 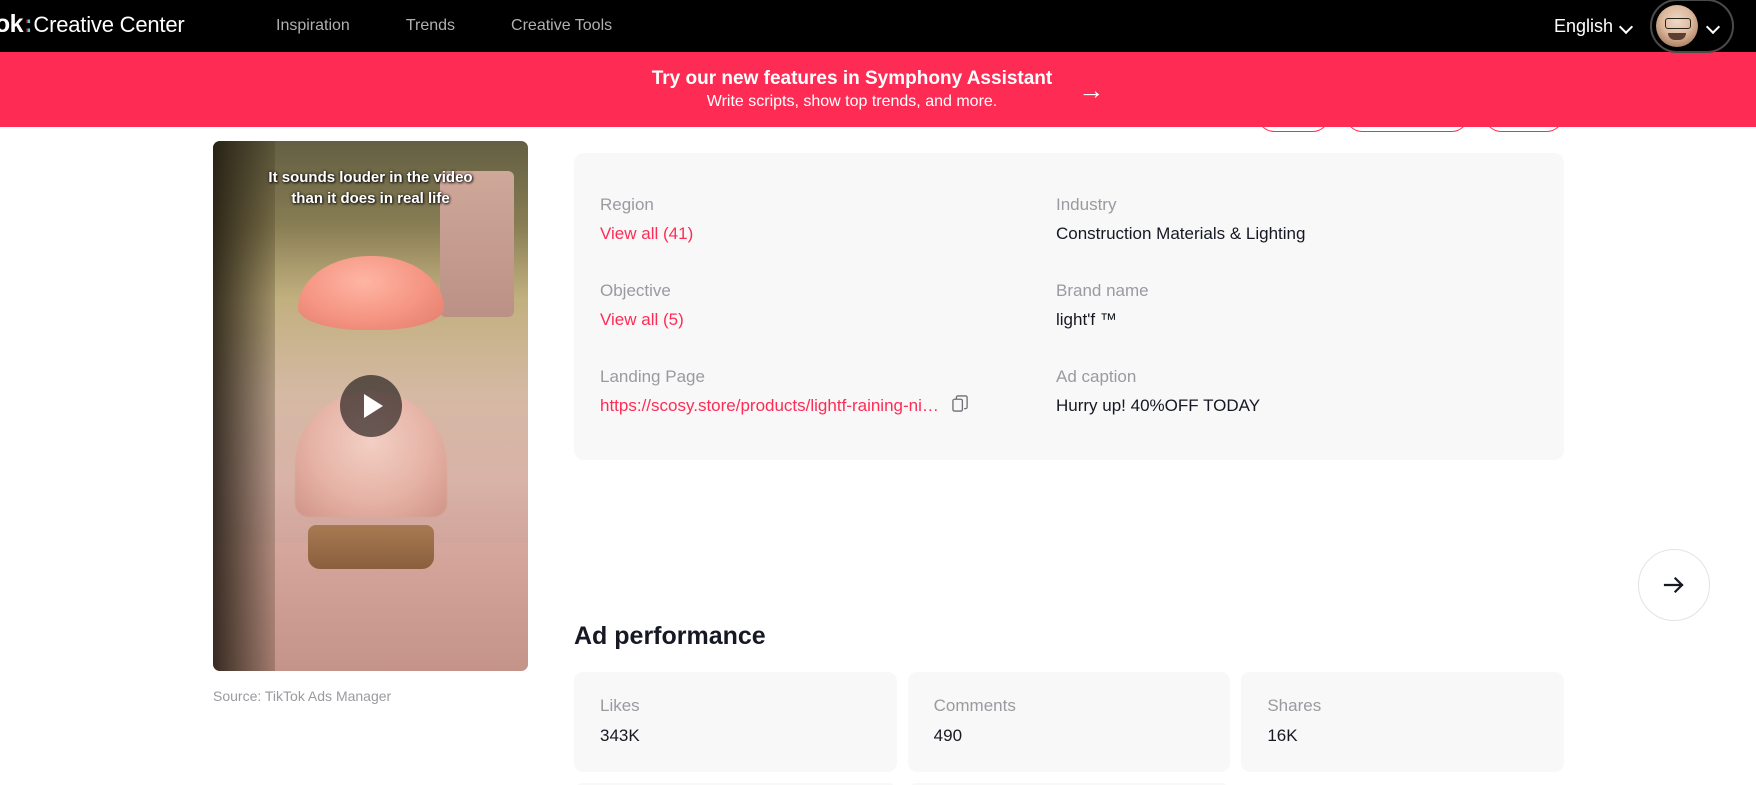 What do you see at coordinates (109, 24) in the screenshot?
I see `logo-product-name: Creative Center` at bounding box center [109, 24].